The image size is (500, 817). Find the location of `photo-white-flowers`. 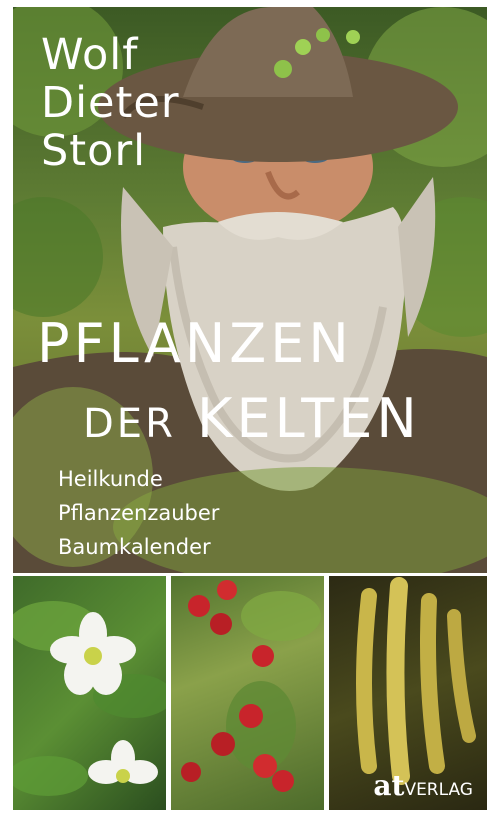

photo-white-flowers is located at coordinates (89, 693).